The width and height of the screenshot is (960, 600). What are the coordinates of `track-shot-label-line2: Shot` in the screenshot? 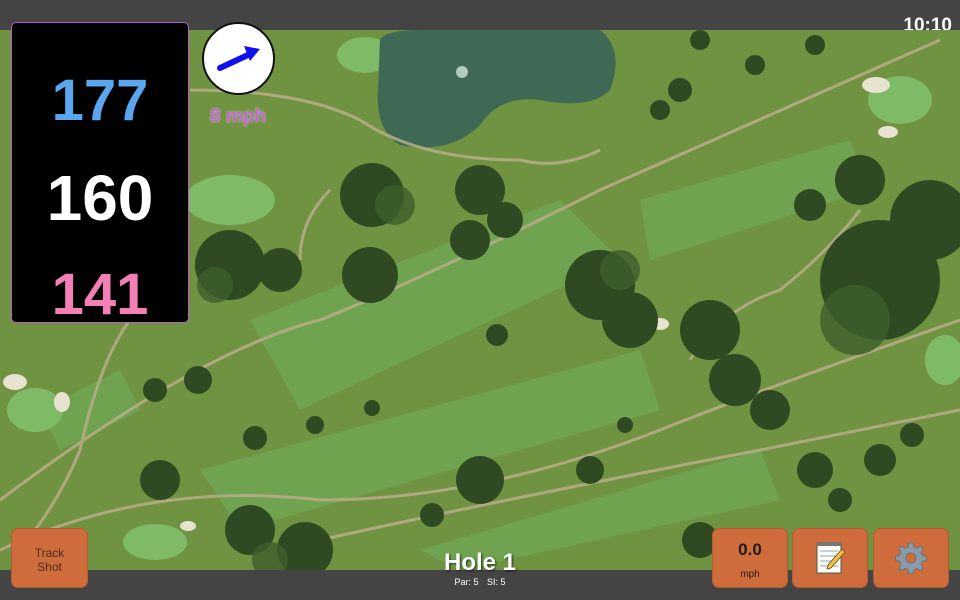 It's located at (49, 567).